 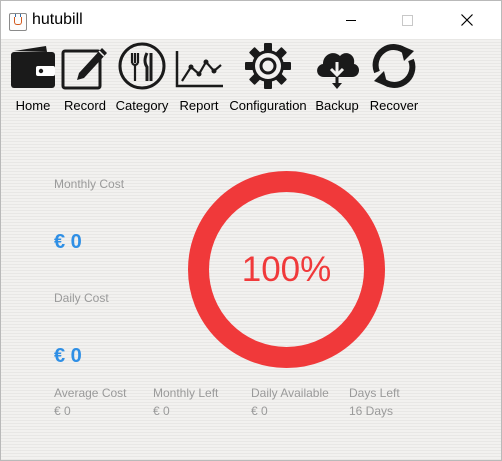 I want to click on toolbar-item-backup: Backup, so click(x=337, y=78).